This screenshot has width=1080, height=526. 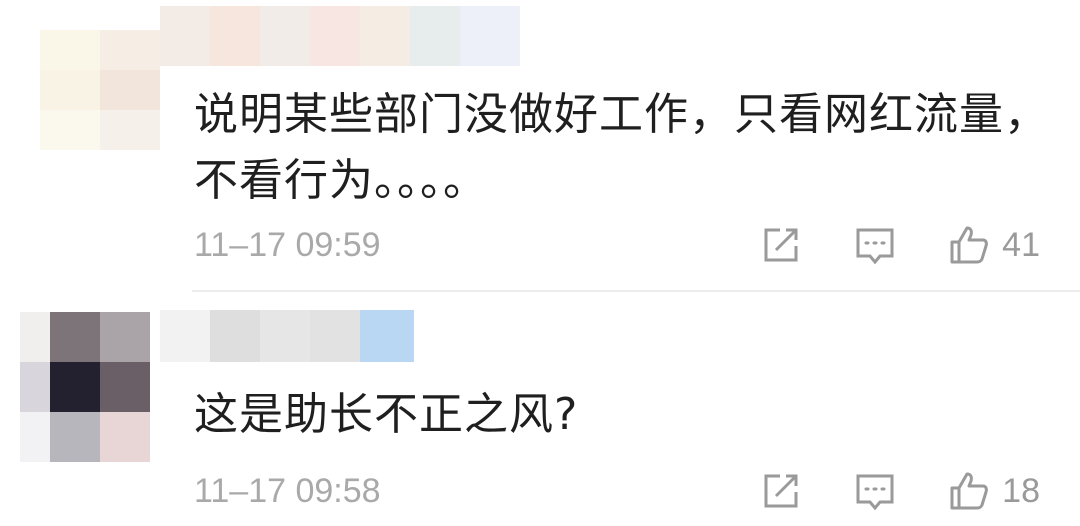 I want to click on comment-actions: 41, so click(x=900, y=245).